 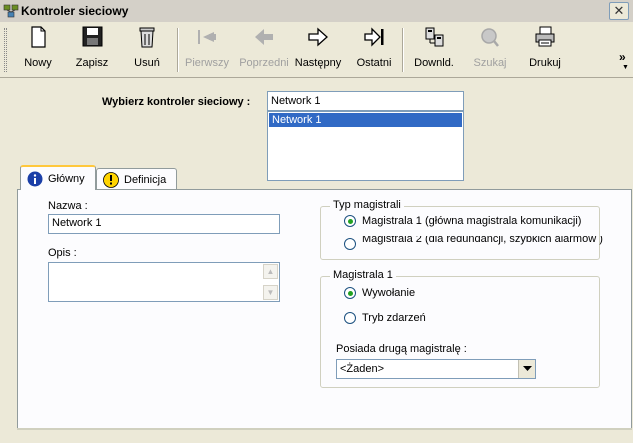 What do you see at coordinates (147, 37) in the screenshot?
I see `trash-can-icon` at bounding box center [147, 37].